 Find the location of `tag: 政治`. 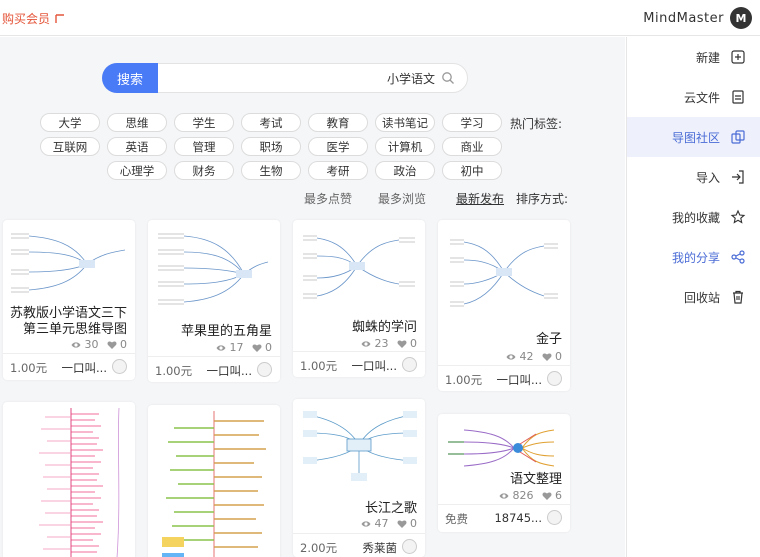

tag: 政治 is located at coordinates (405, 170).